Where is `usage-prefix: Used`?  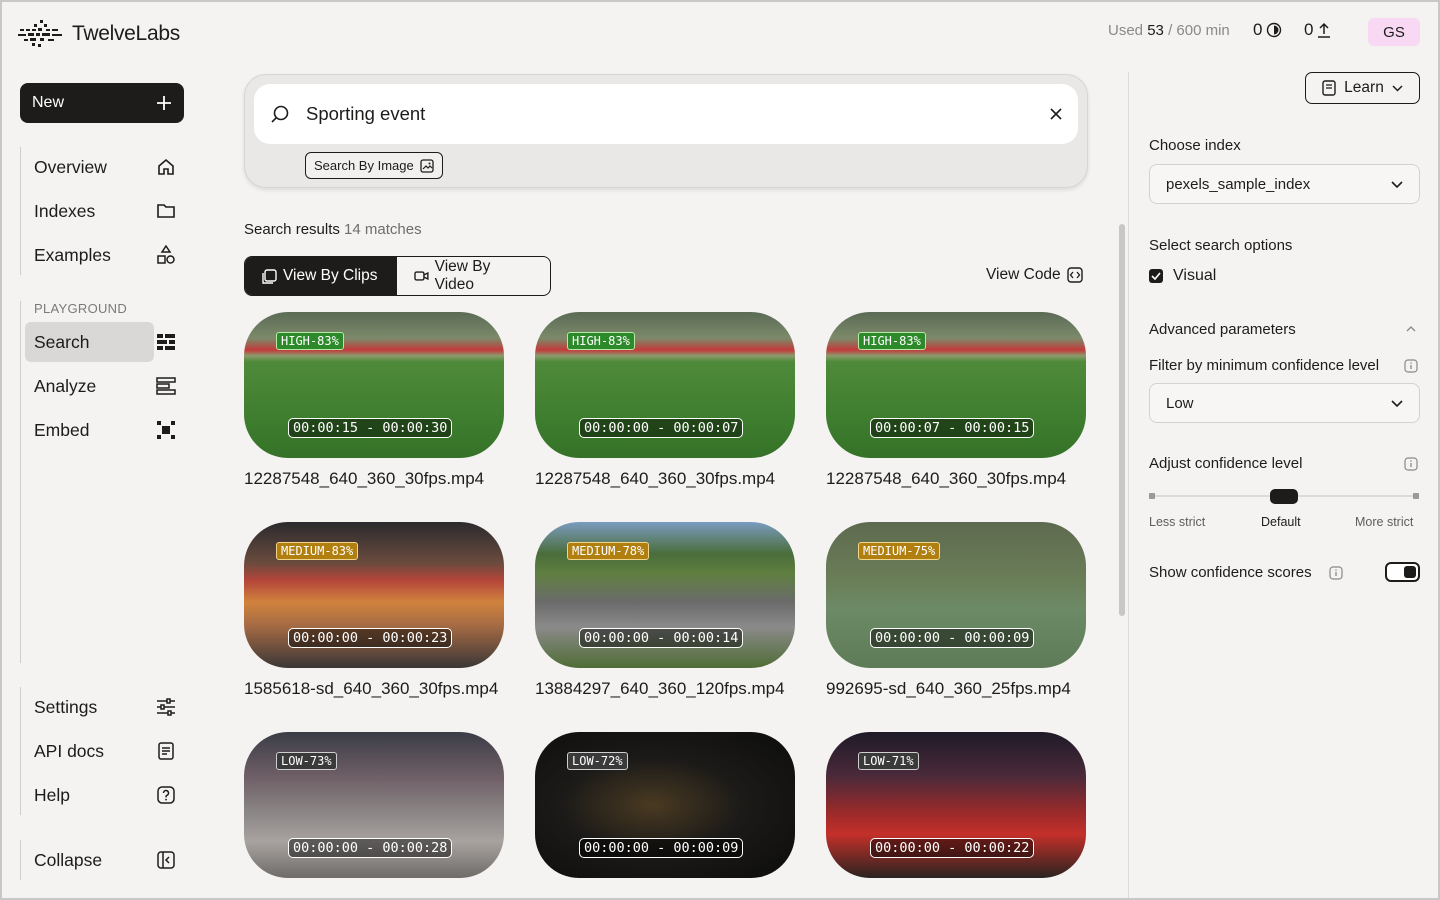 usage-prefix: Used is located at coordinates (1126, 30).